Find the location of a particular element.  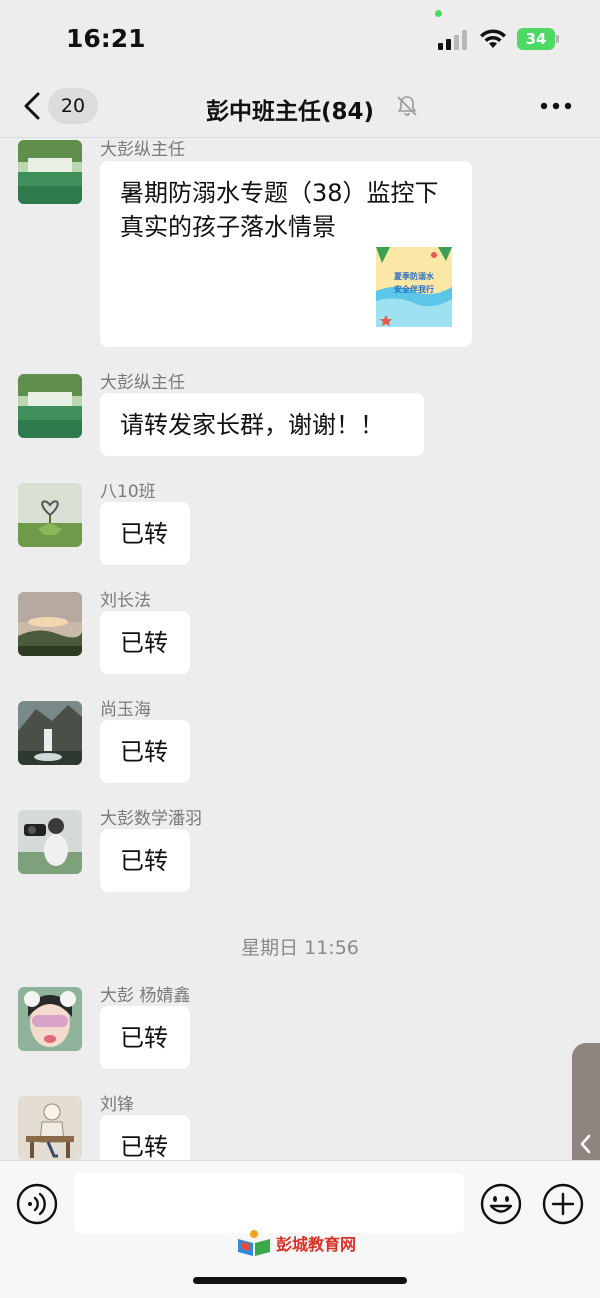

back-icon is located at coordinates (32, 106).